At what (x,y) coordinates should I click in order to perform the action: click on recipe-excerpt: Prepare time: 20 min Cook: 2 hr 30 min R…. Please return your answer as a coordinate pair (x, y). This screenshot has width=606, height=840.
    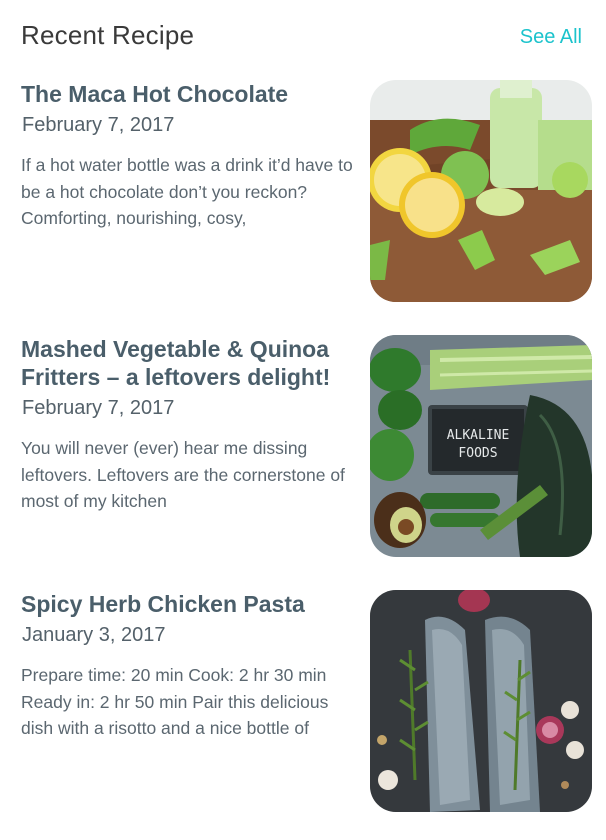
    Looking at the image, I should click on (175, 701).